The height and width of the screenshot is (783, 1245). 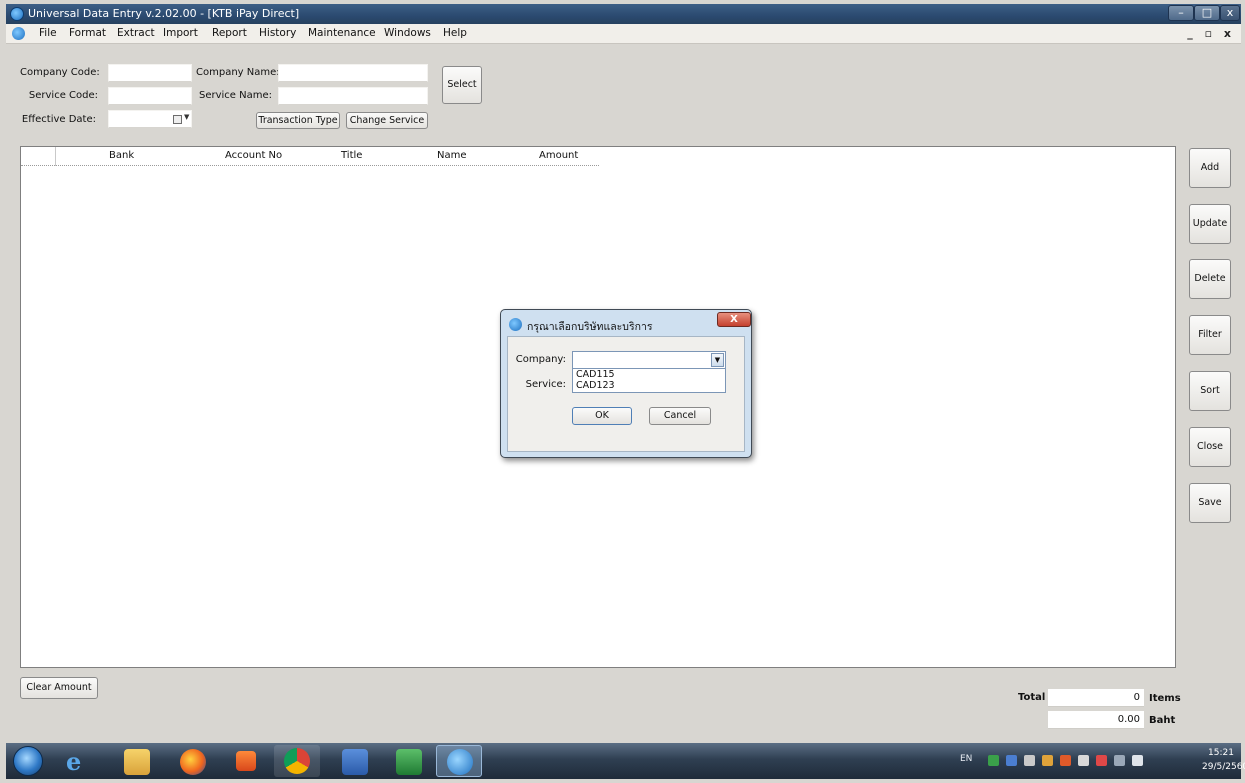 I want to click on company-name-field, so click(x=353, y=73).